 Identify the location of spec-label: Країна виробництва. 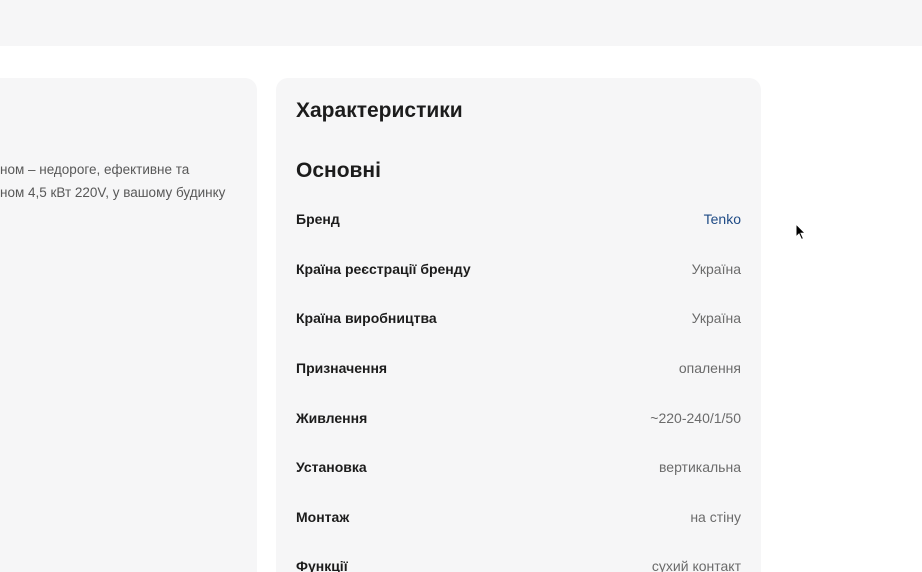
(366, 318).